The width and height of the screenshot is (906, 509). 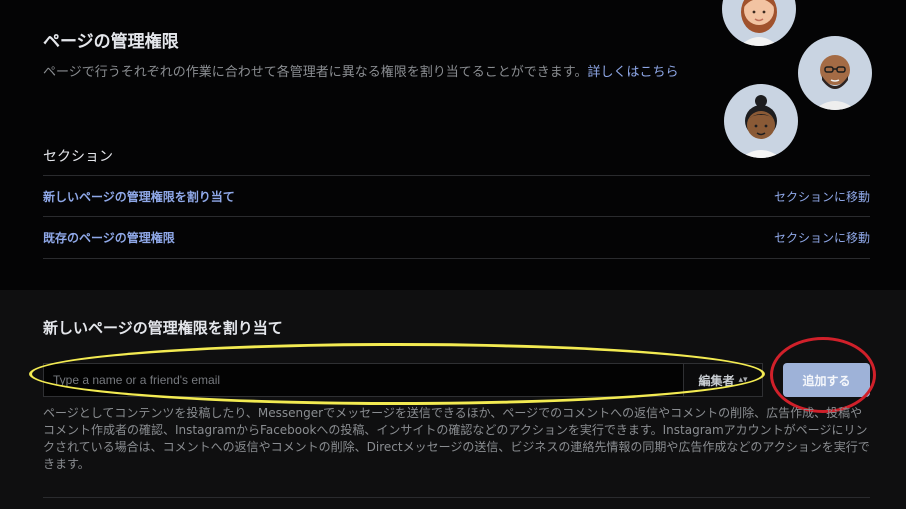 What do you see at coordinates (364, 380) in the screenshot?
I see `person-search-input` at bounding box center [364, 380].